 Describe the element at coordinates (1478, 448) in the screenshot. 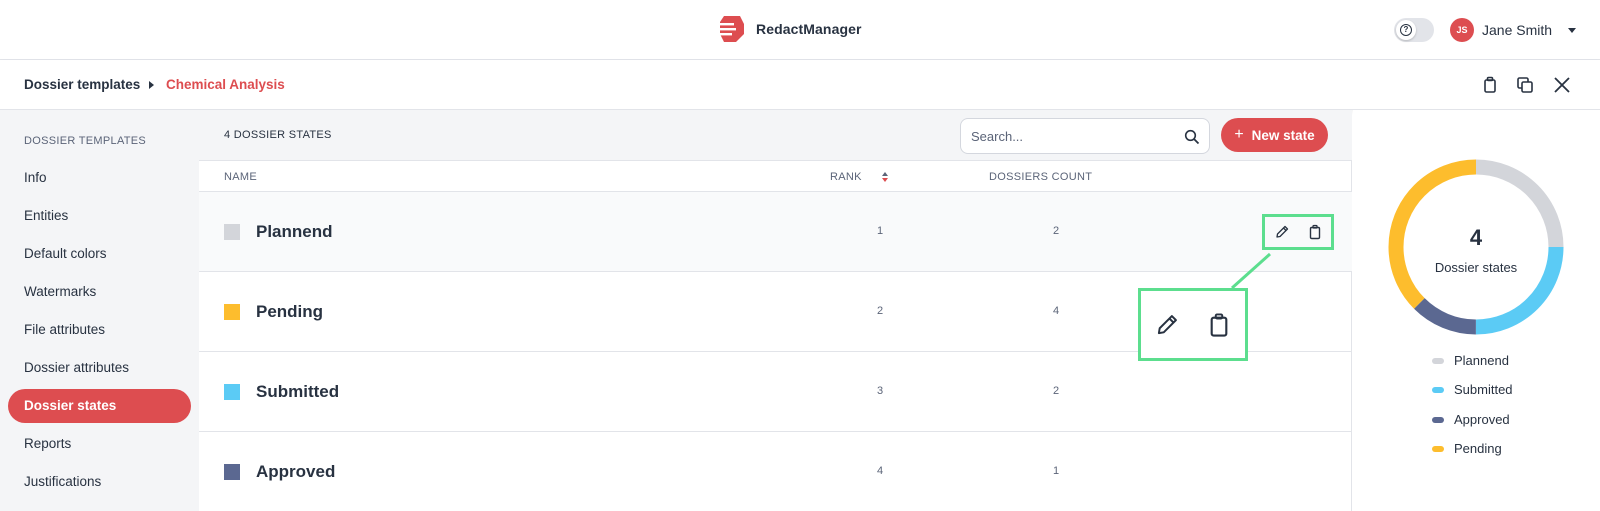

I see `legend-label: Pending` at that location.